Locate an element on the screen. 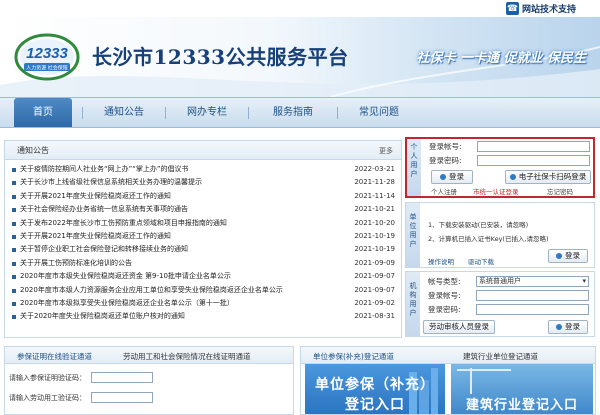 The height and width of the screenshot is (415, 600). chevron-down-icon: ▾ is located at coordinates (584, 281).